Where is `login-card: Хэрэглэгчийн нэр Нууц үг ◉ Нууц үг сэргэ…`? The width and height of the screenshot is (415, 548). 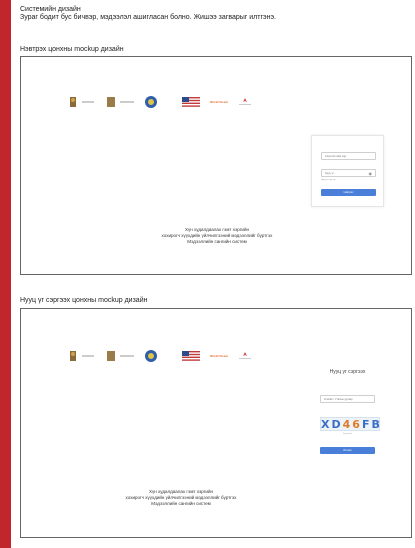
login-card: Хэрэглэгчийн нэр Нууц үг ◉ Нууц үг сэргэ… is located at coordinates (347, 171).